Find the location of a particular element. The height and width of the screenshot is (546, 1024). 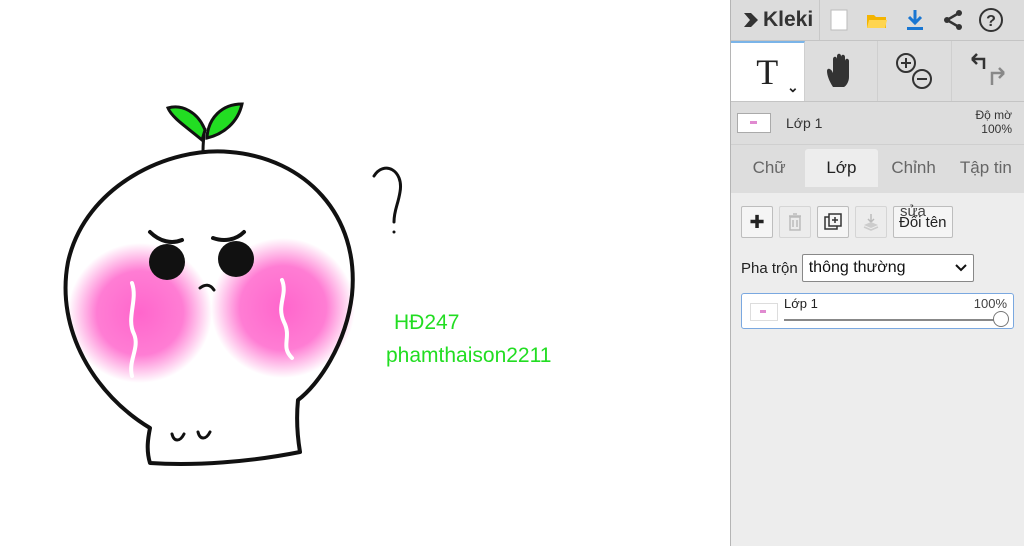

kleki-logo-icon is located at coordinates (751, 20).